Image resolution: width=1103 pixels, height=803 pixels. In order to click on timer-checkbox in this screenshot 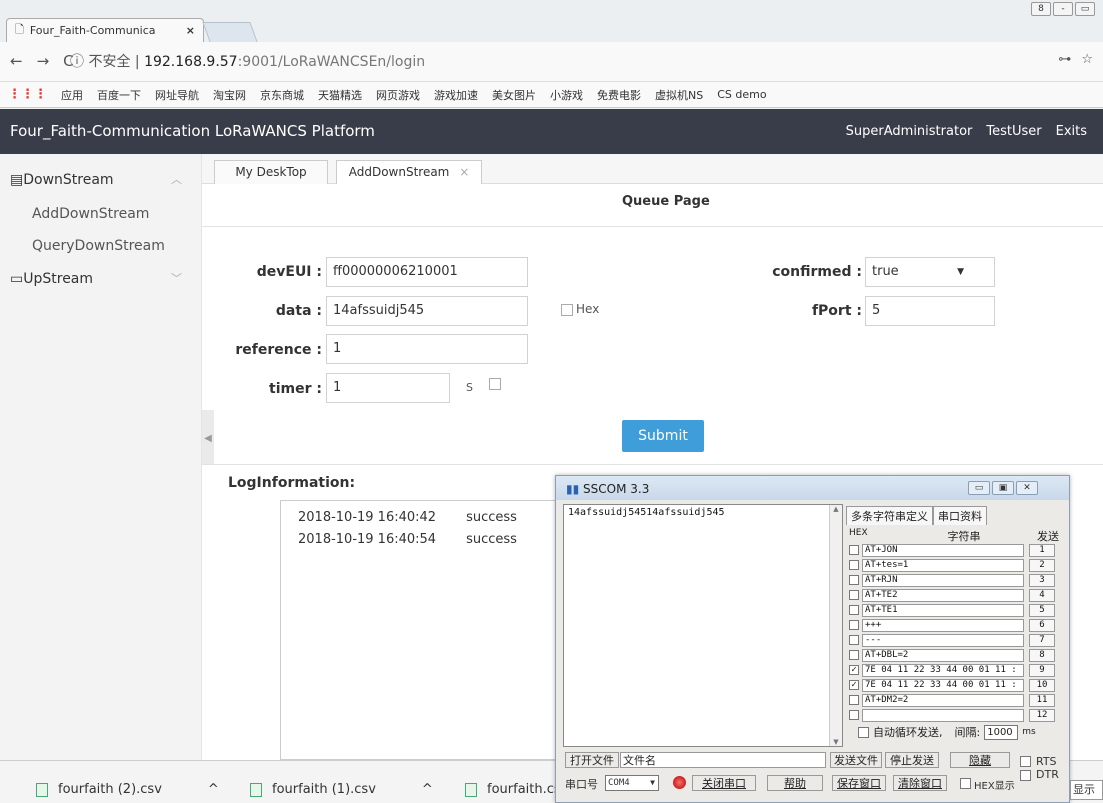, I will do `click(495, 384)`.